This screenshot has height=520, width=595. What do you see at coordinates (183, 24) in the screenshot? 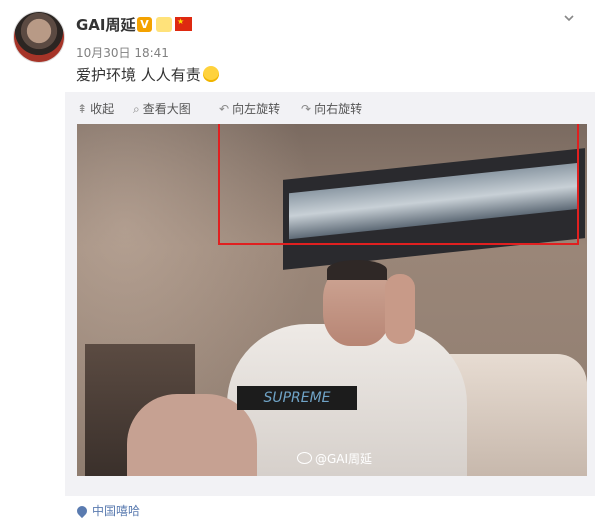
I see `china-flag-icon: ★` at bounding box center [183, 24].